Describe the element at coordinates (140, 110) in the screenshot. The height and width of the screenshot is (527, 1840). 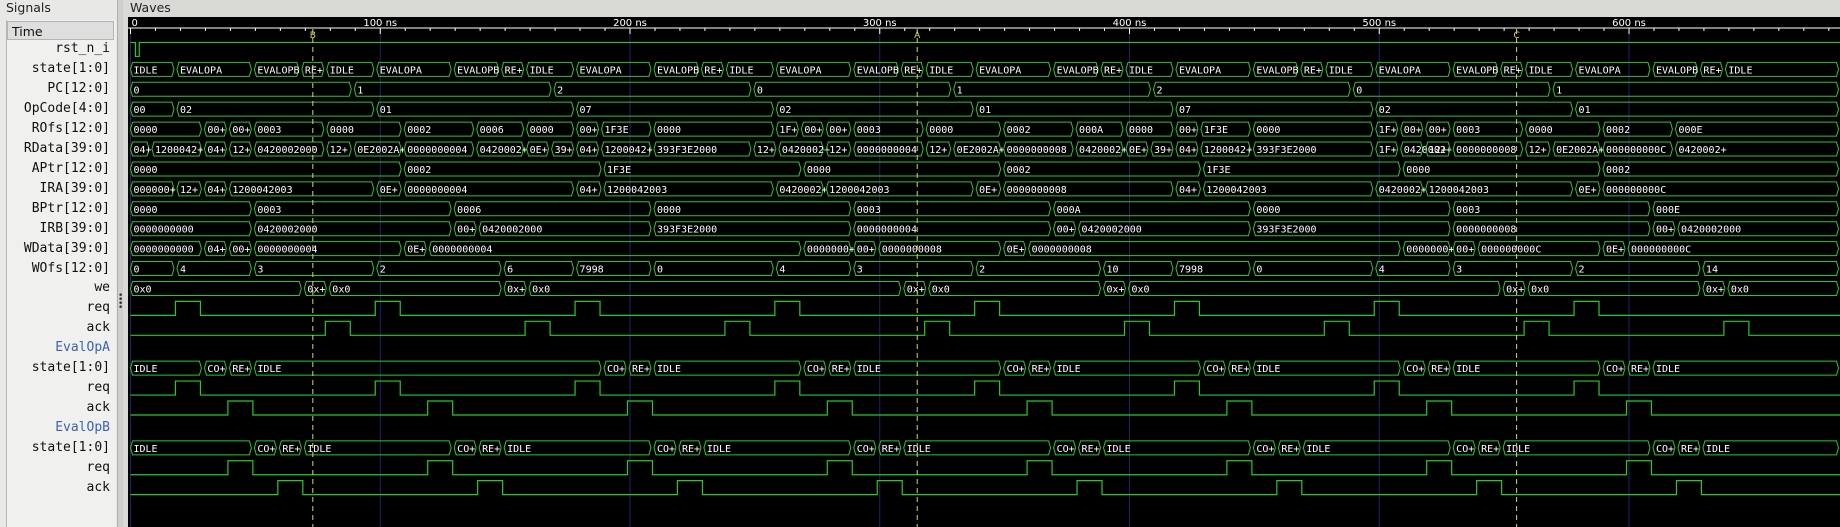
I see `bus-value: 00` at that location.